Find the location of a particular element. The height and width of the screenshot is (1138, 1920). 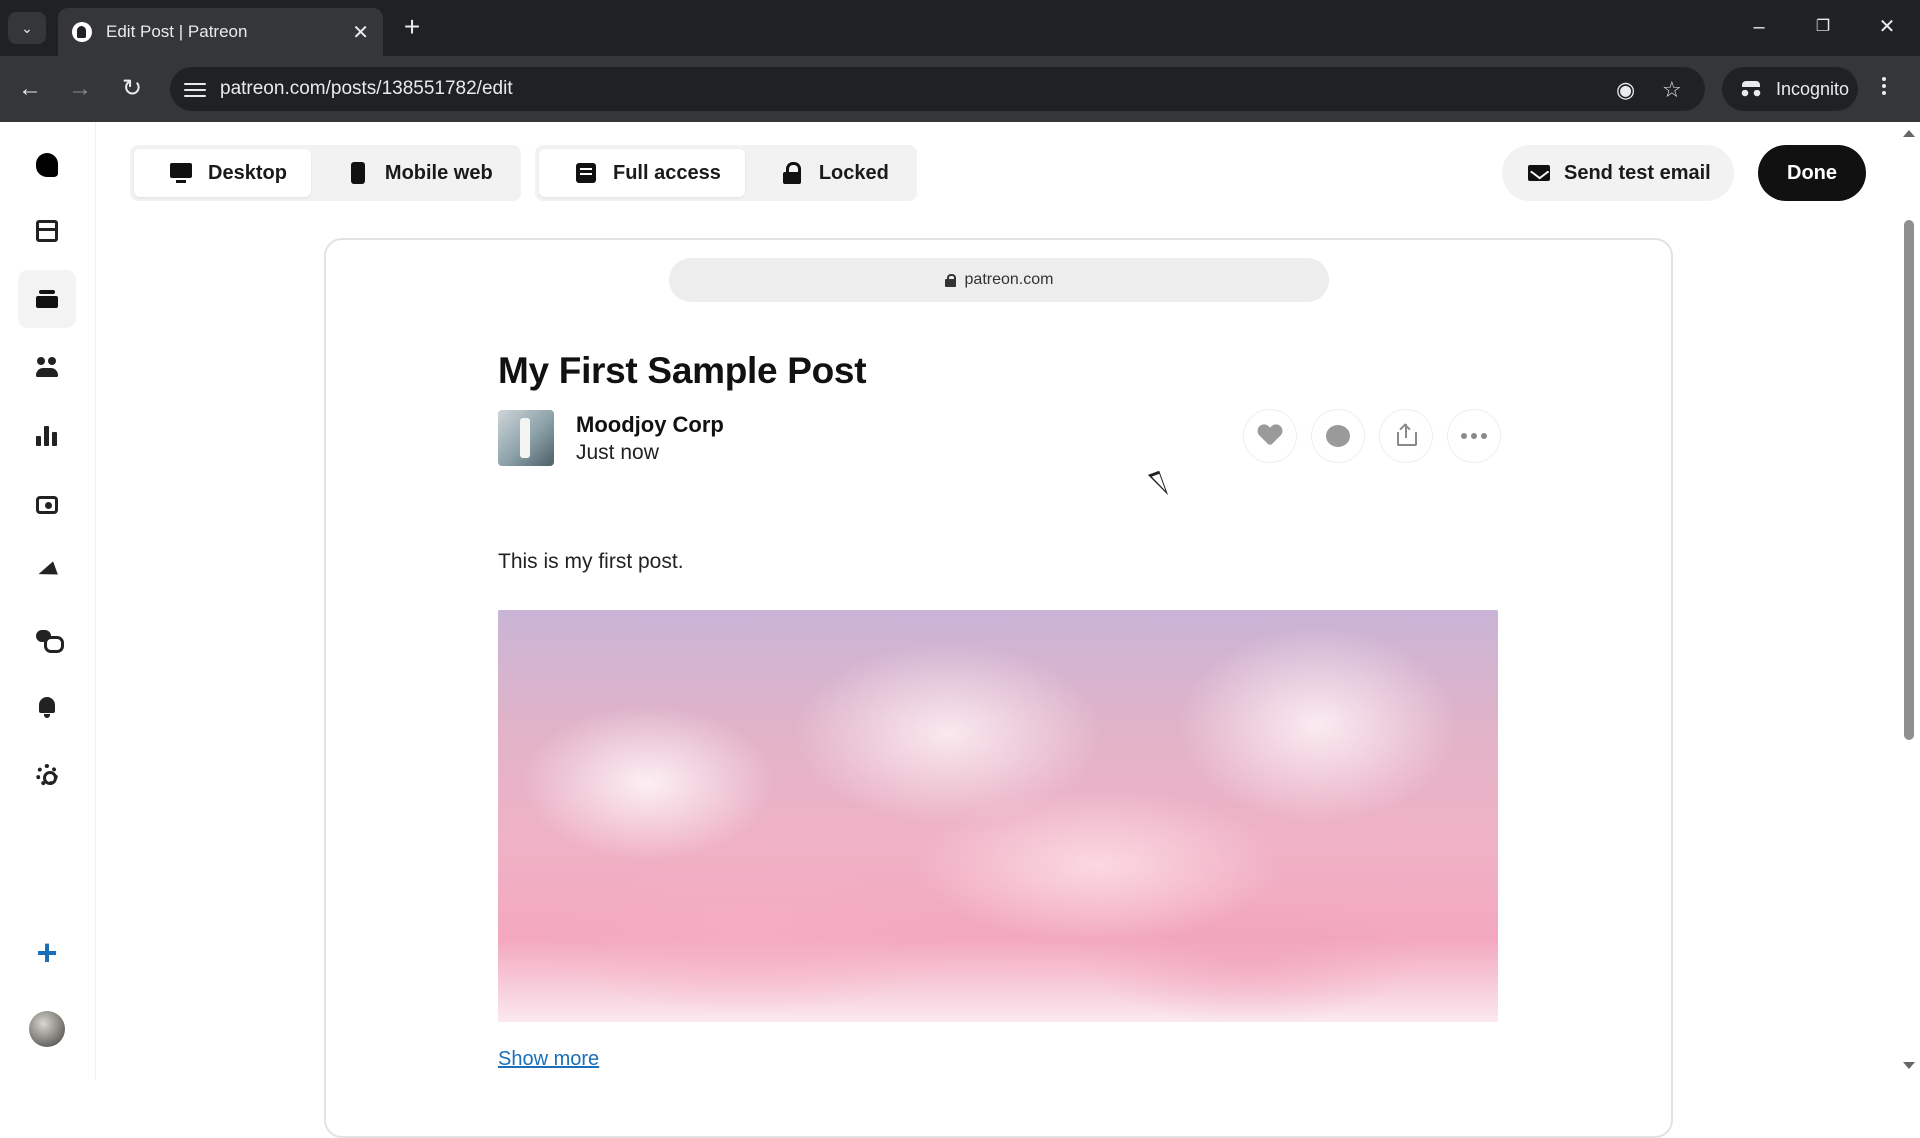

patreon-logo-icon is located at coordinates (47, 165).